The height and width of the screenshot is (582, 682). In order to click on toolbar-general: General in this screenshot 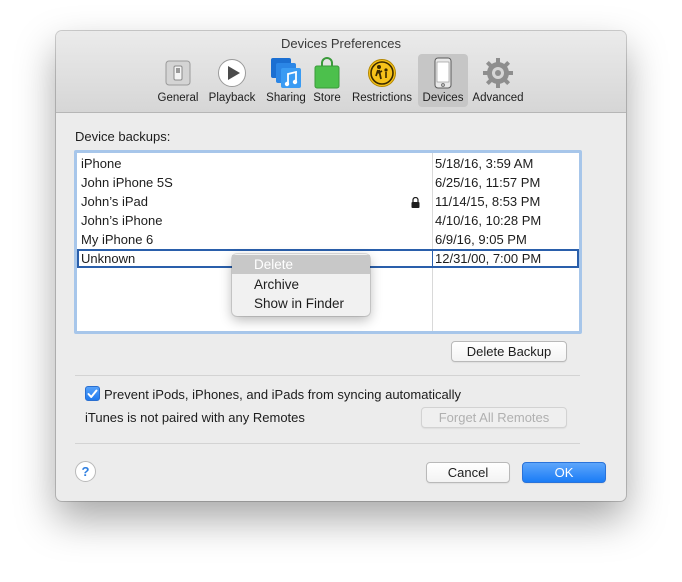, I will do `click(178, 80)`.